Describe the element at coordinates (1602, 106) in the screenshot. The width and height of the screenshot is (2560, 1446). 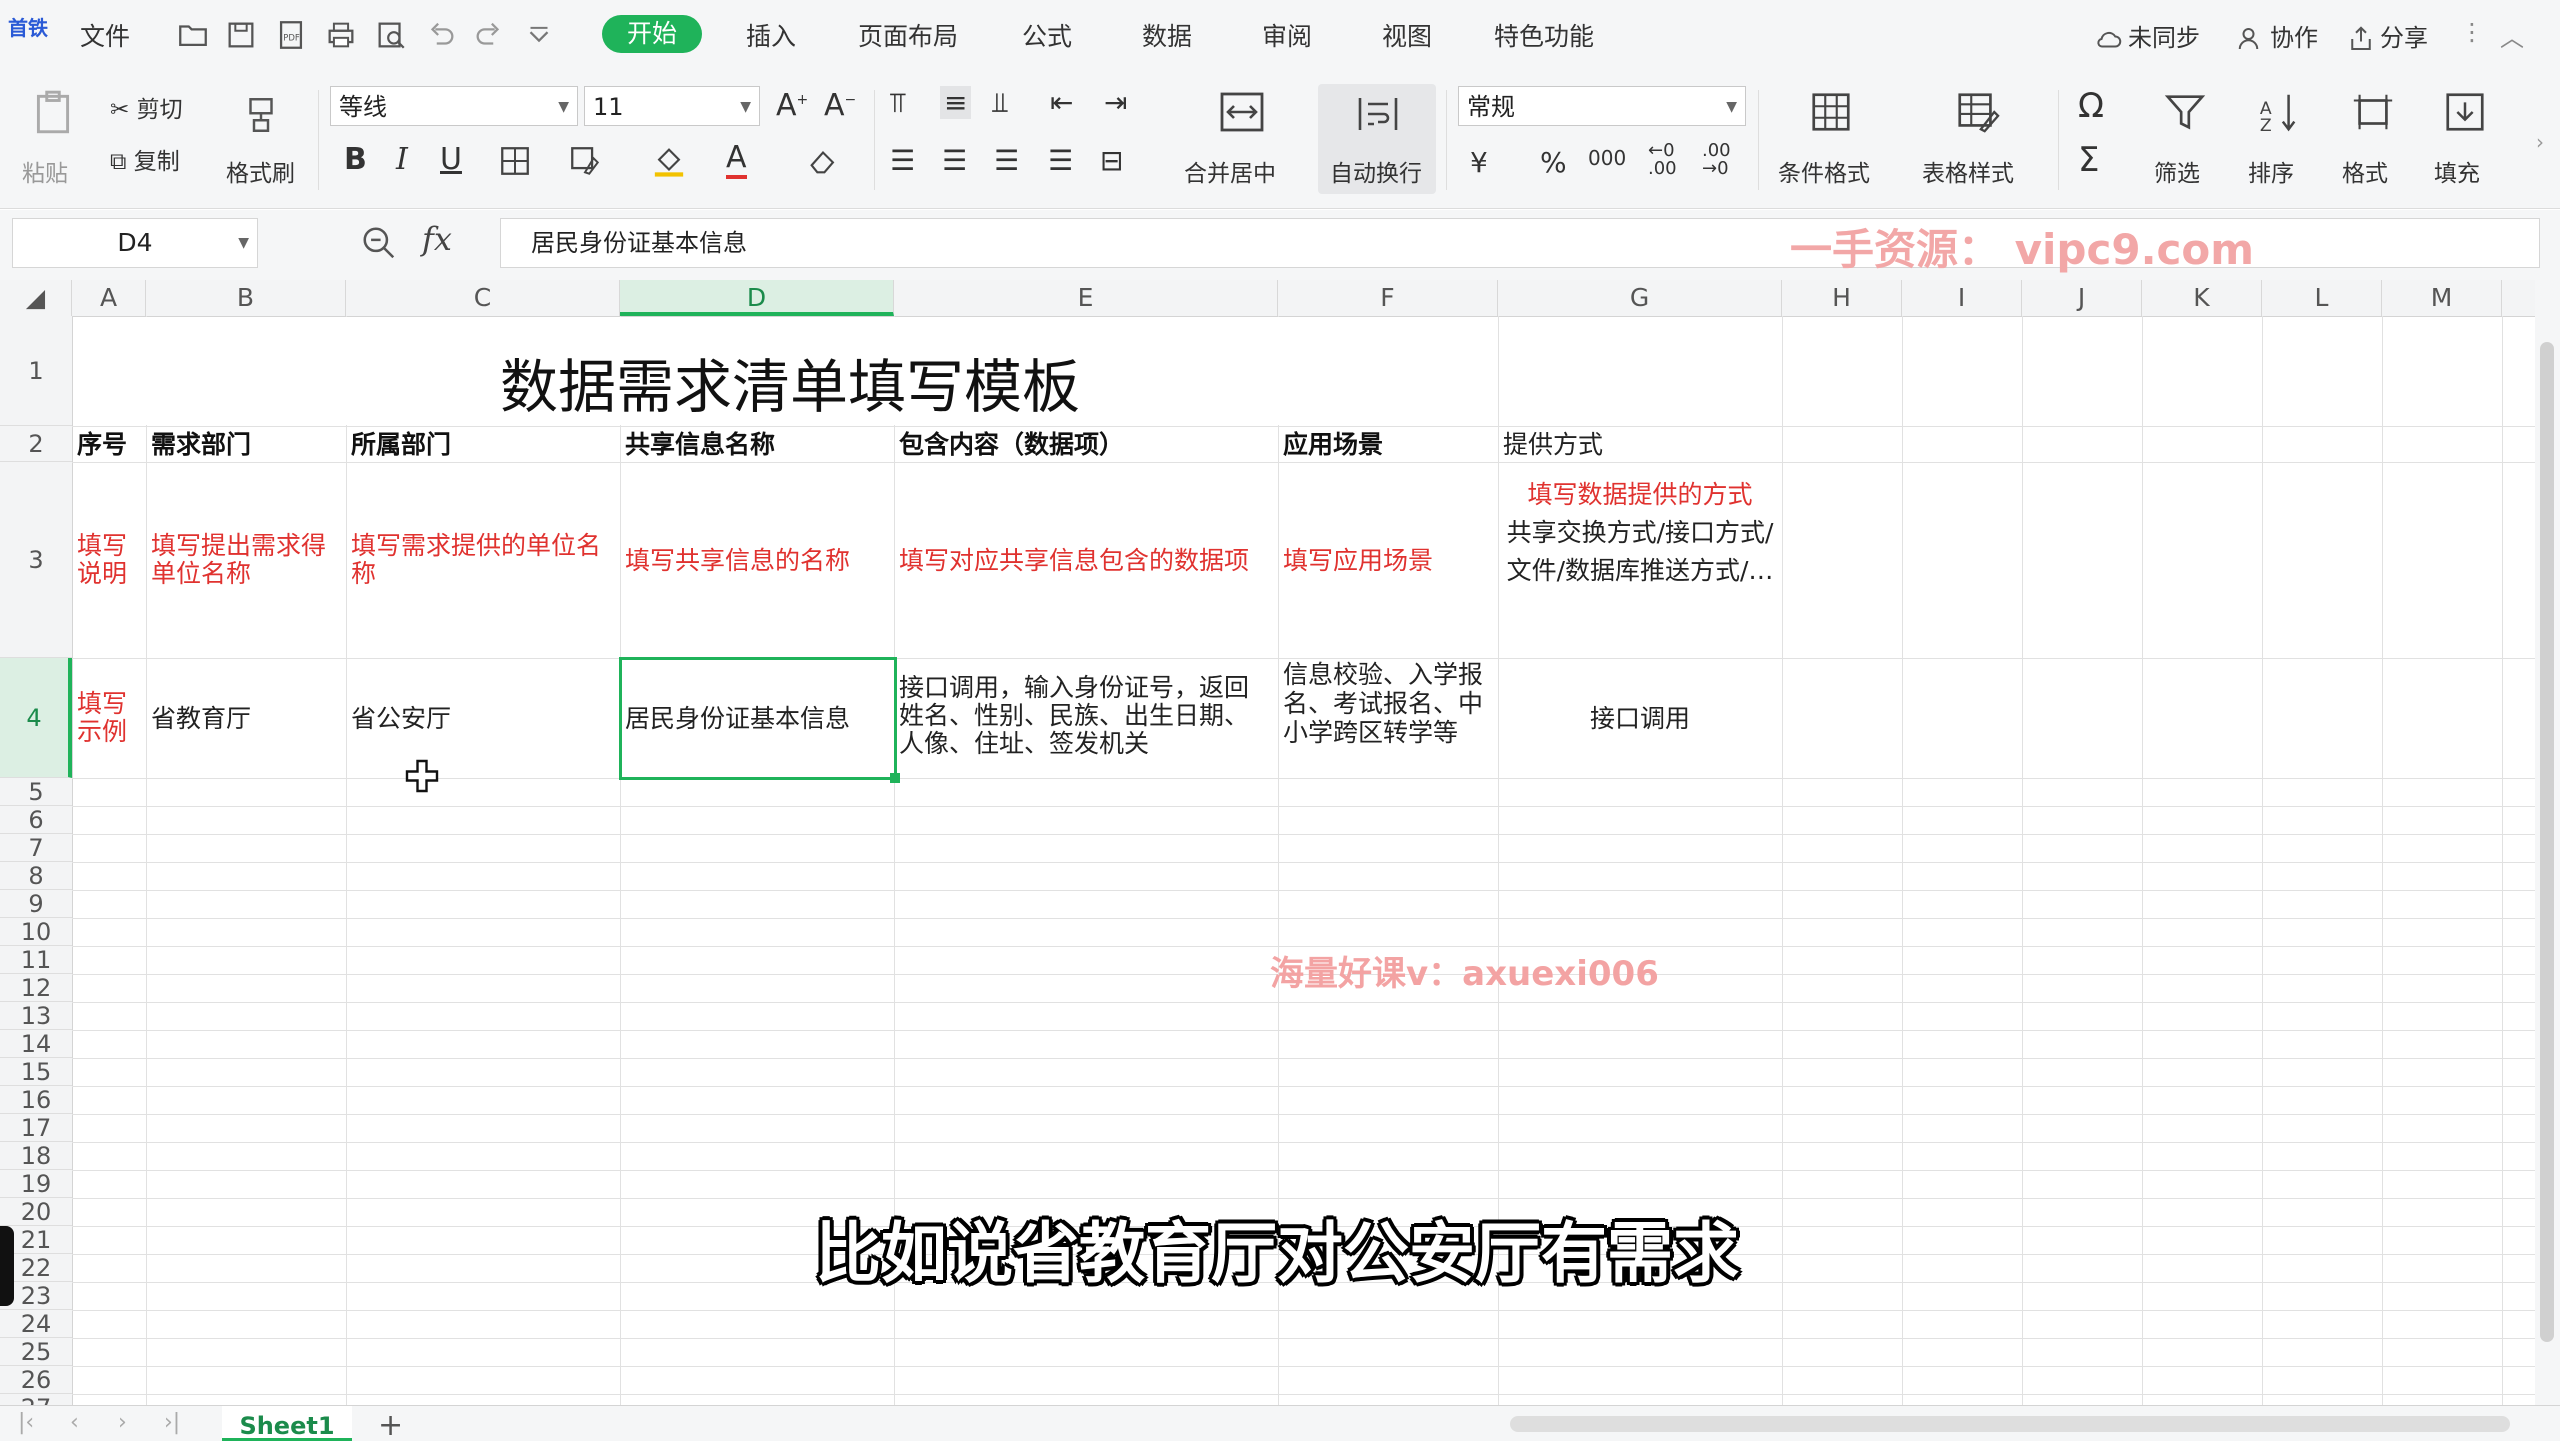
I see `number-format-select: 常规 ▼` at that location.